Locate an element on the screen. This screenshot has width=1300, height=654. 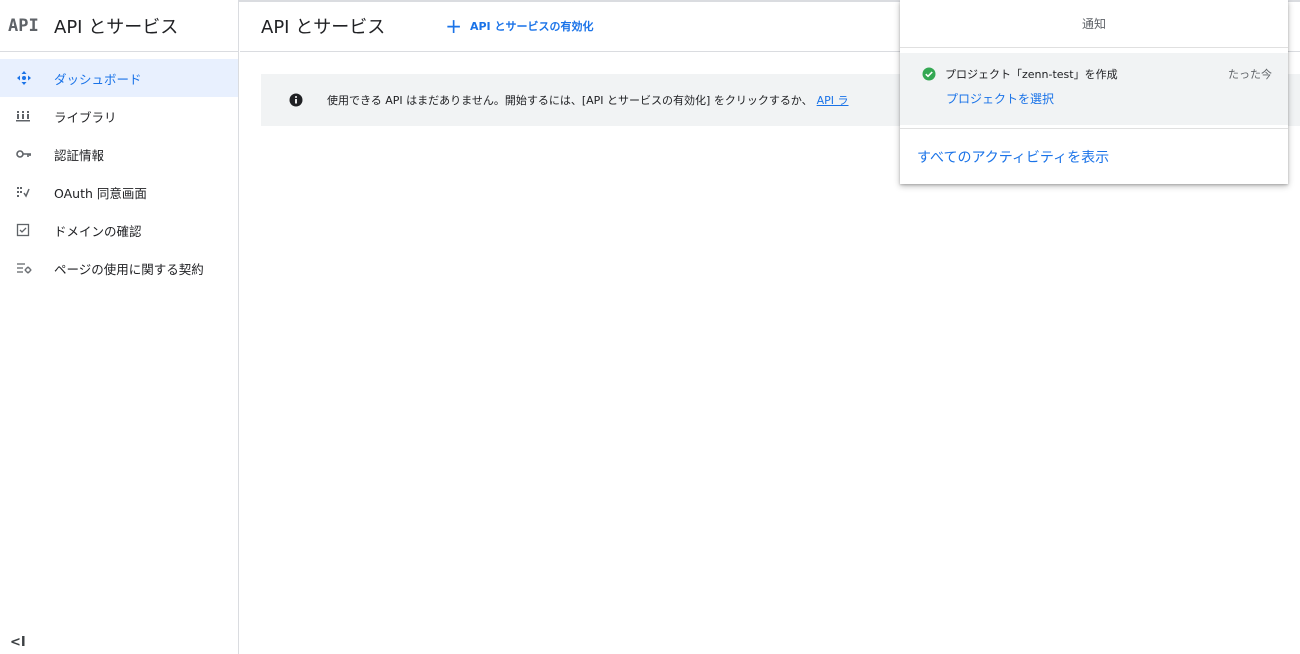
api-logo: API is located at coordinates (23, 25).